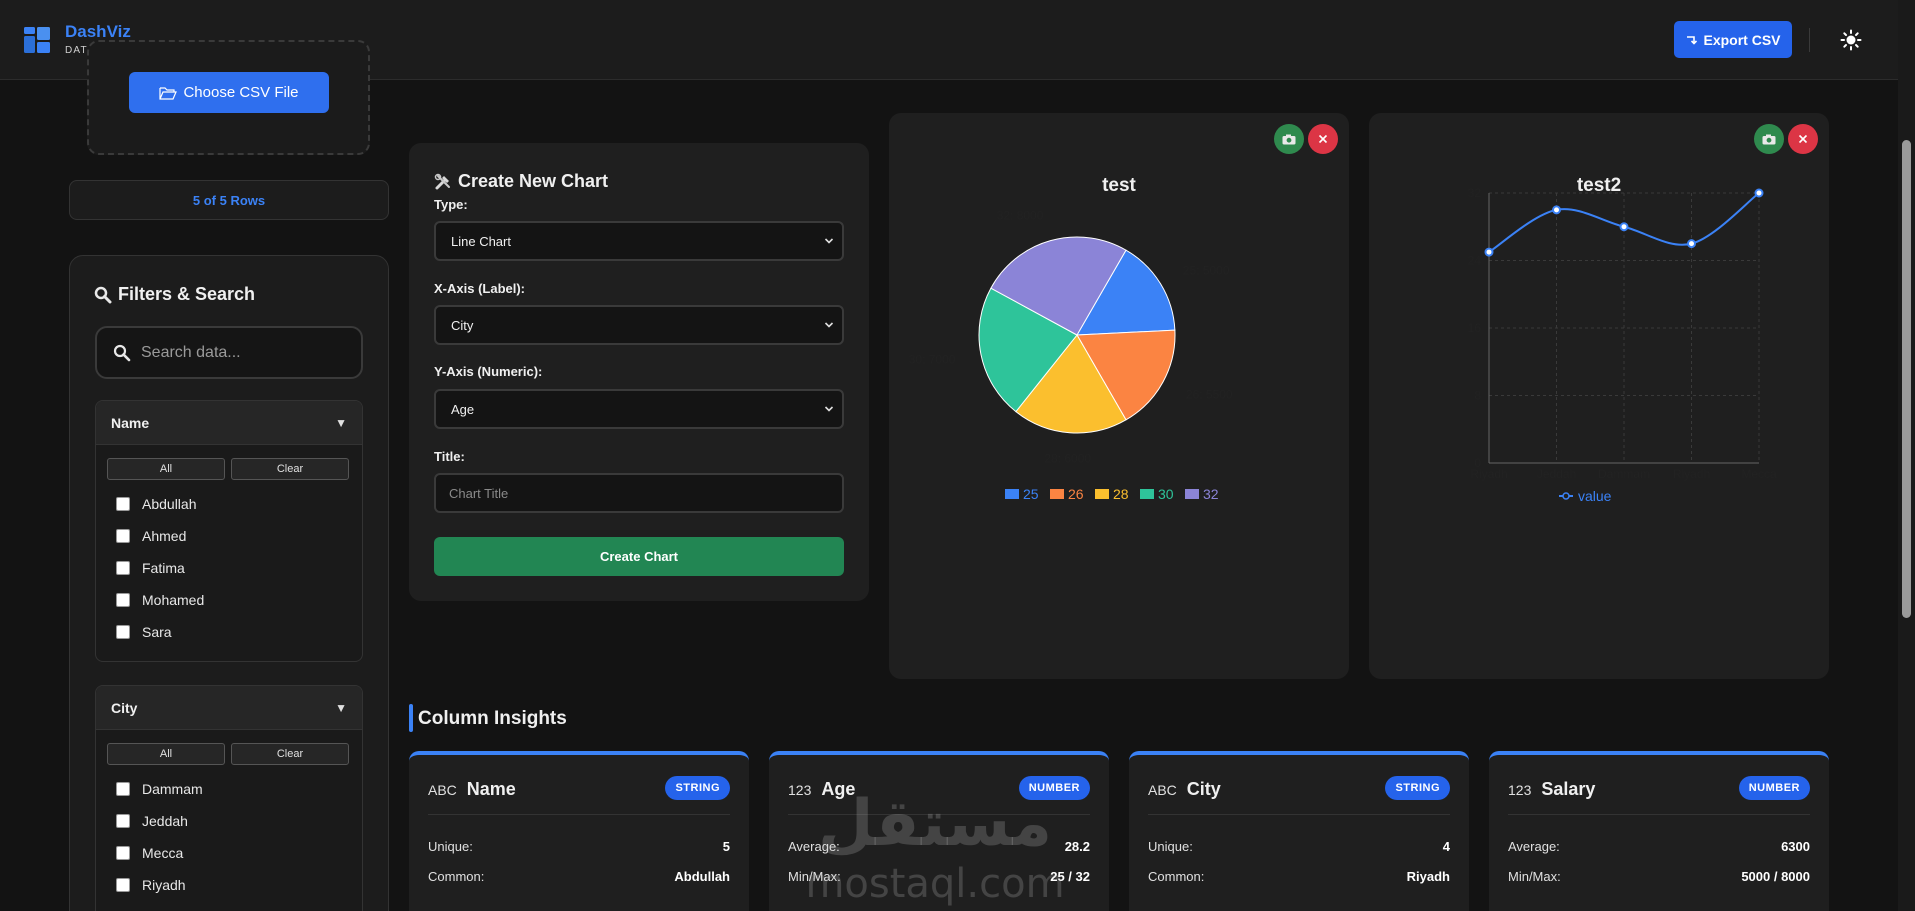  I want to click on choose-csv-button: Choose CSV File, so click(229, 92).